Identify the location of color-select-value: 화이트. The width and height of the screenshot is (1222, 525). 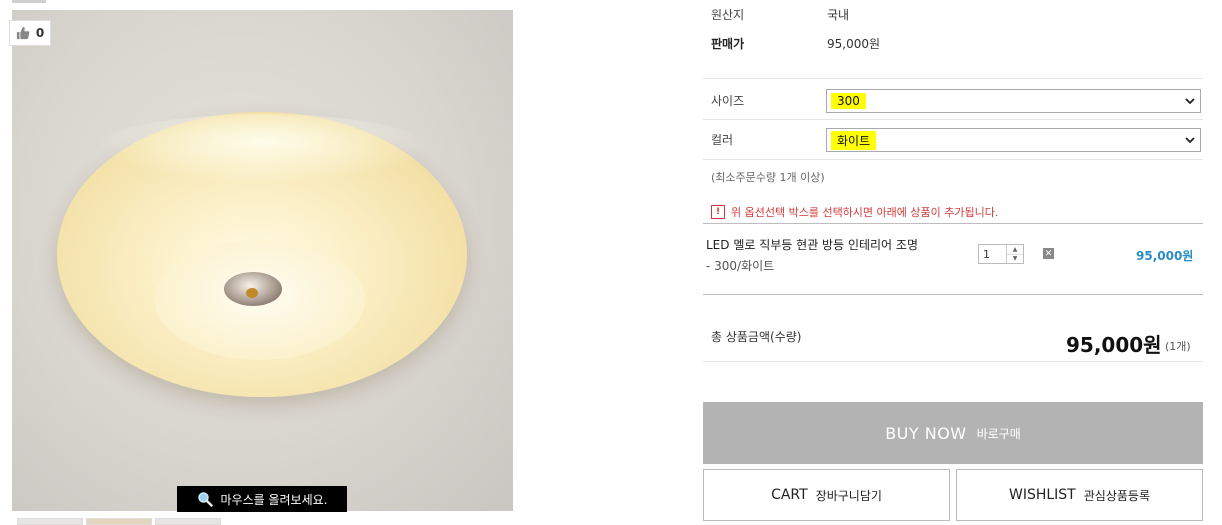
(854, 140).